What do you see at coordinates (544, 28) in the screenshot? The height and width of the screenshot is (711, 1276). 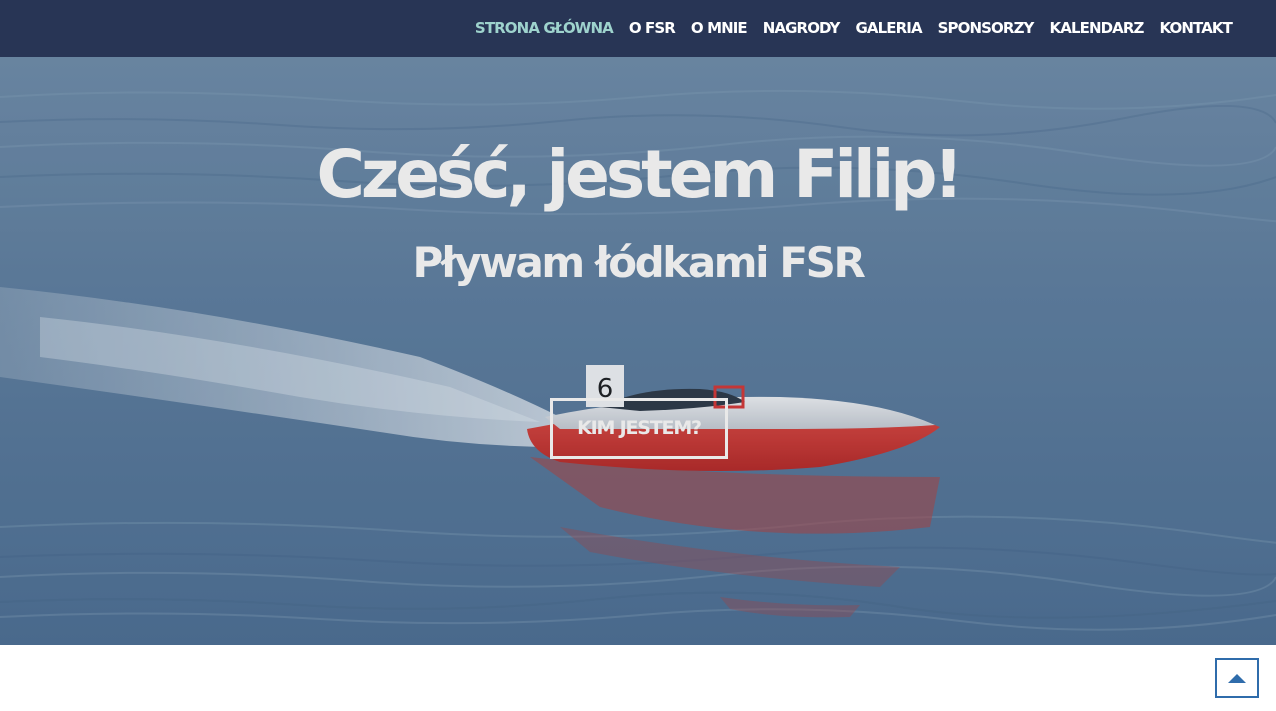 I see `nav-item-strona-glowna: STRONA GŁÓWNA` at bounding box center [544, 28].